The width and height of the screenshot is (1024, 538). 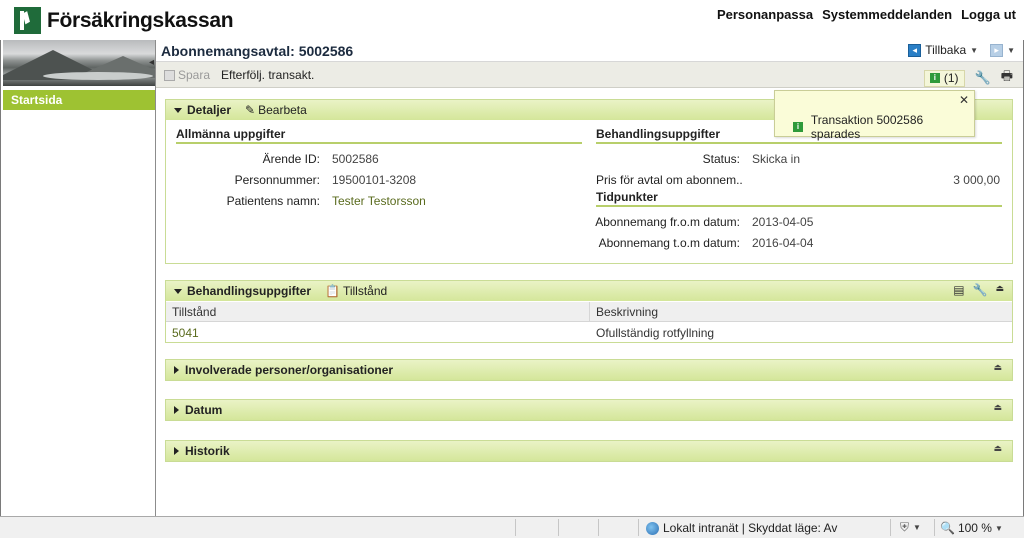 What do you see at coordinates (997, 50) in the screenshot?
I see `forward-arrow-icon: ▸` at bounding box center [997, 50].